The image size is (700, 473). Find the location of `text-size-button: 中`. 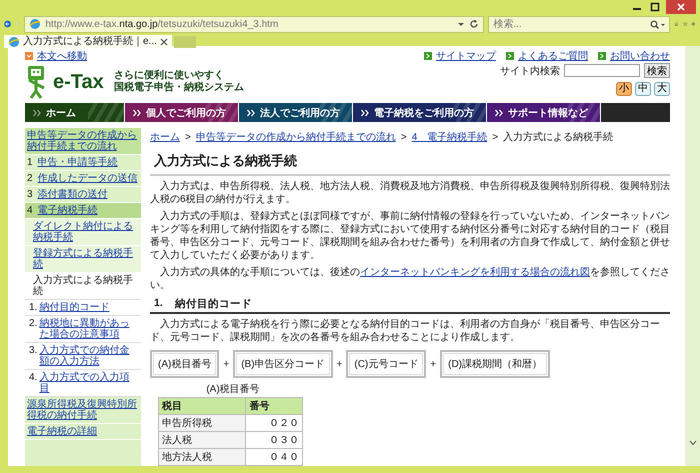

text-size-button: 中 is located at coordinates (643, 89).